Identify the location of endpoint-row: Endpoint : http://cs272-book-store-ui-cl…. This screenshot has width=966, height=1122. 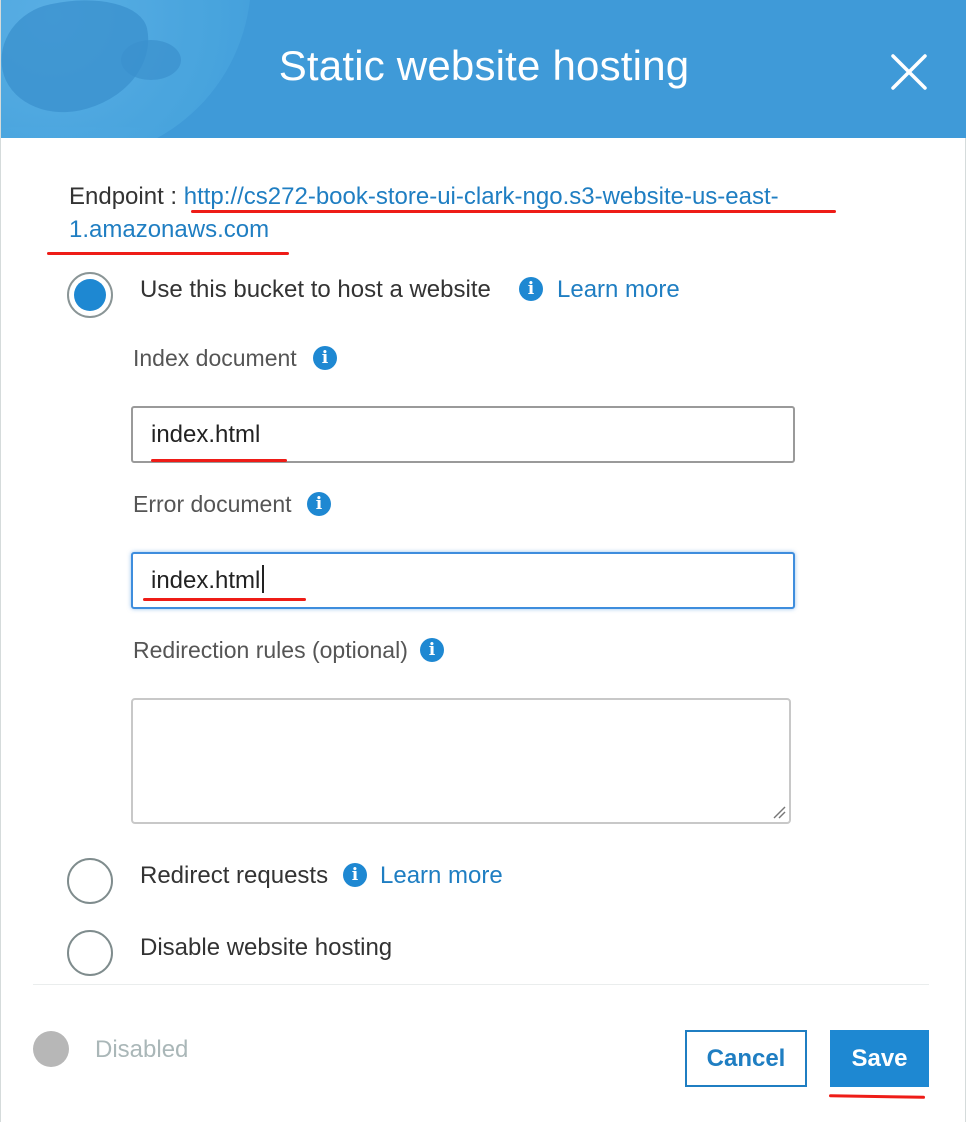
(469, 213).